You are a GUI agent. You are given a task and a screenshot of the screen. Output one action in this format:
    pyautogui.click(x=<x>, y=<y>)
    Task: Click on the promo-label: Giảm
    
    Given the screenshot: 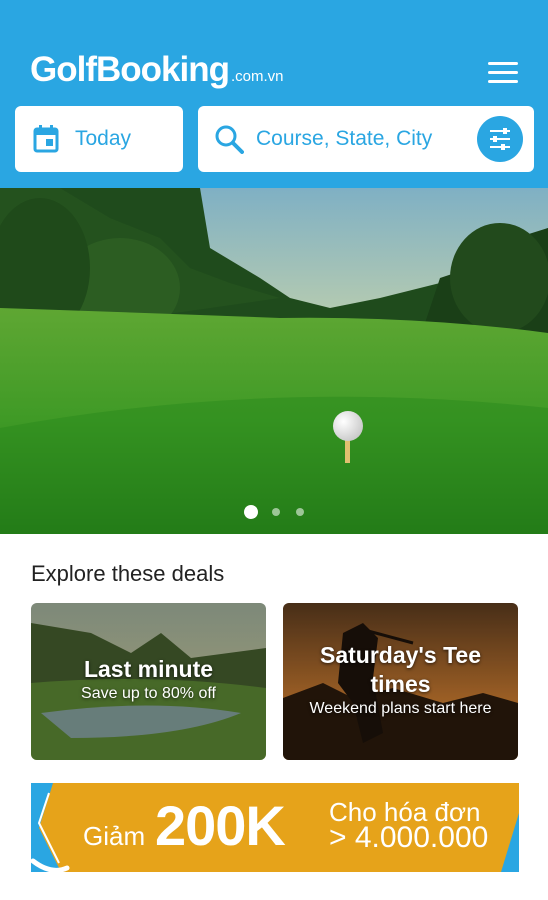 What is the action you would take?
    pyautogui.click(x=114, y=836)
    